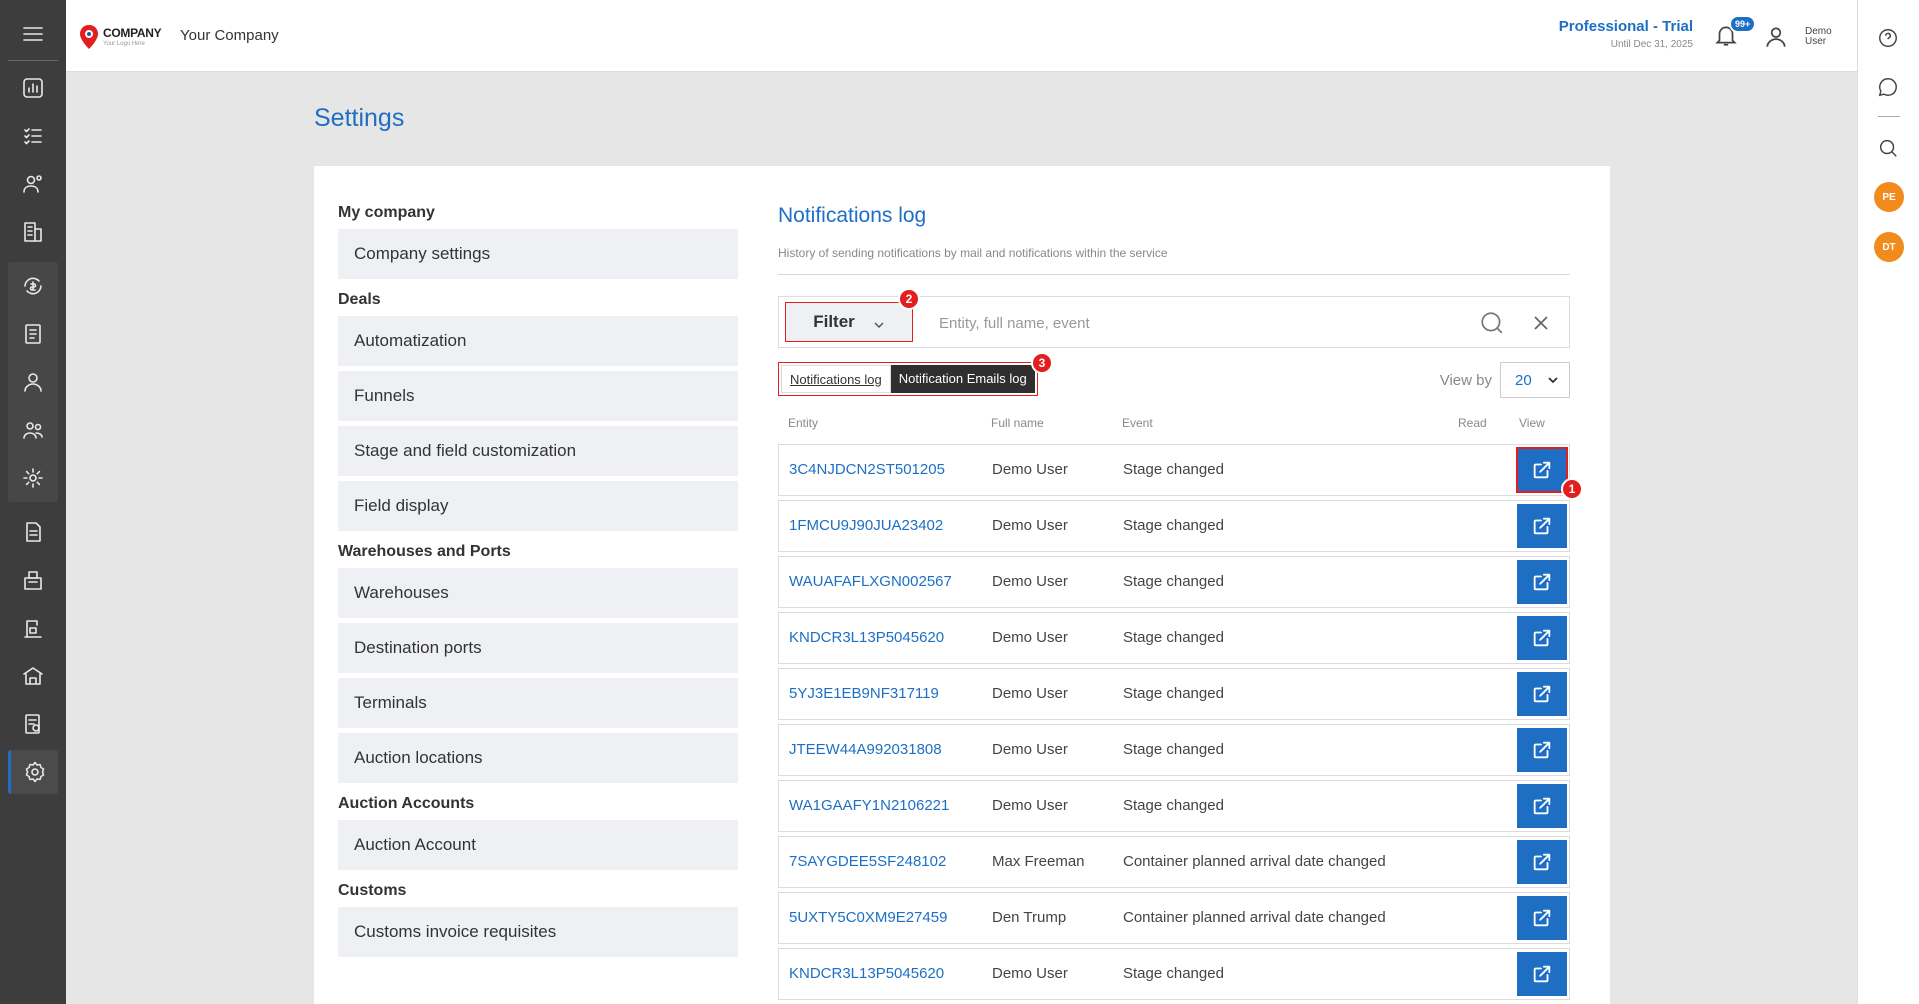 Image resolution: width=1919 pixels, height=1004 pixels. I want to click on user-profile-button, so click(1776, 37).